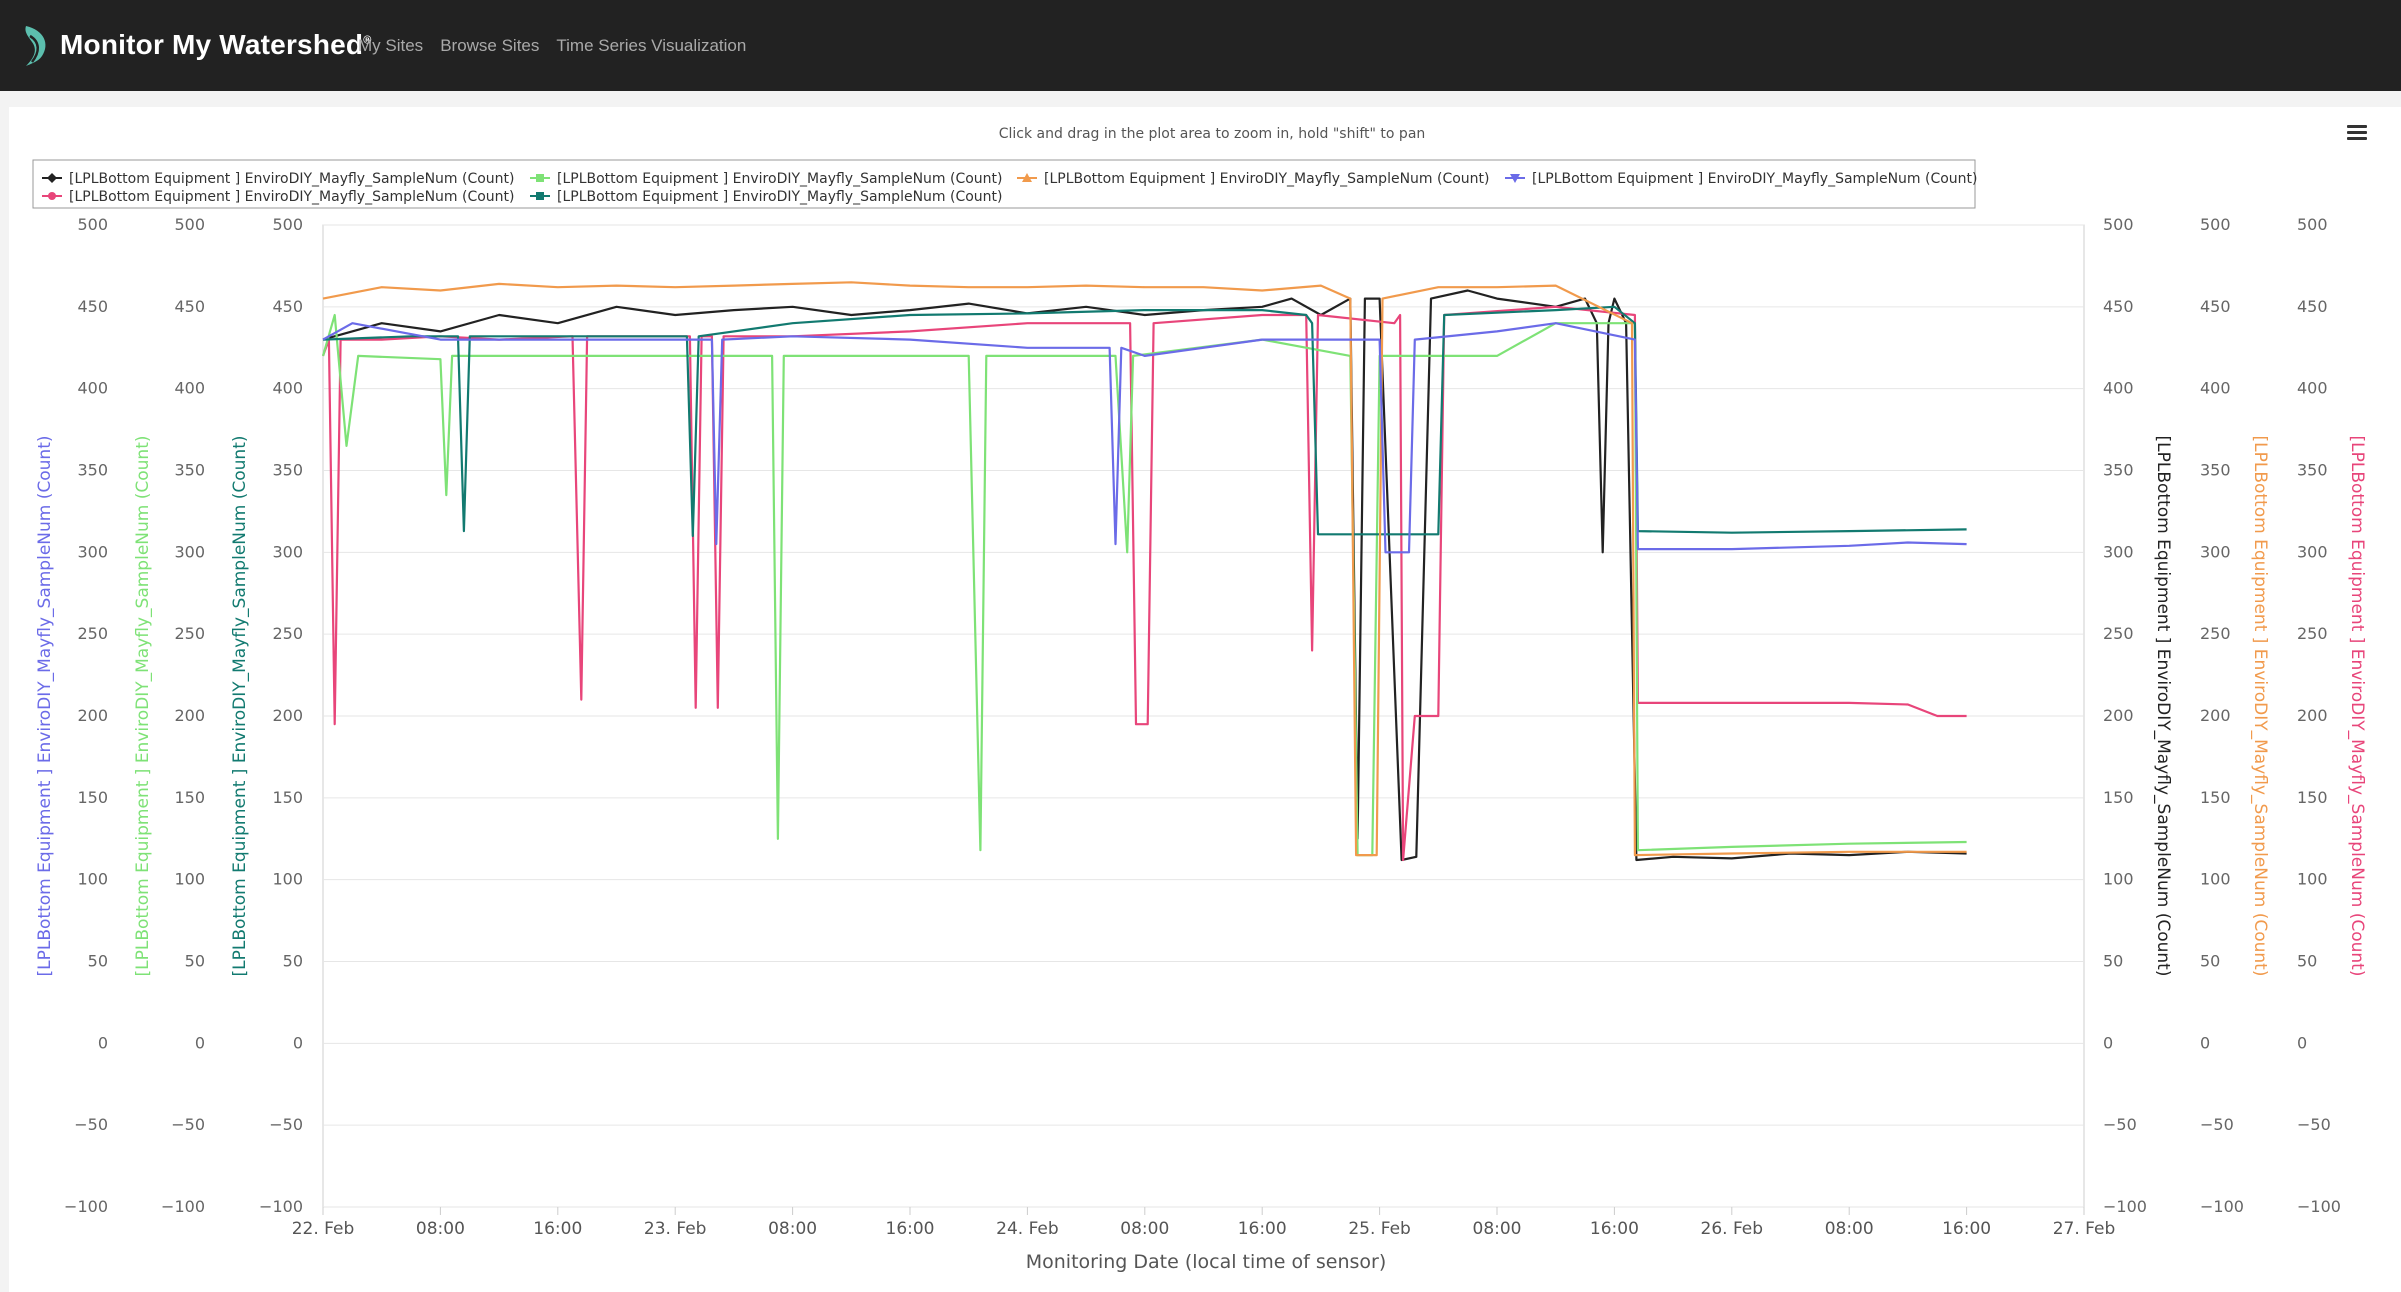 This screenshot has height=1292, width=2401. I want to click on y-tick-label-left-2: 50, so click(195, 961).